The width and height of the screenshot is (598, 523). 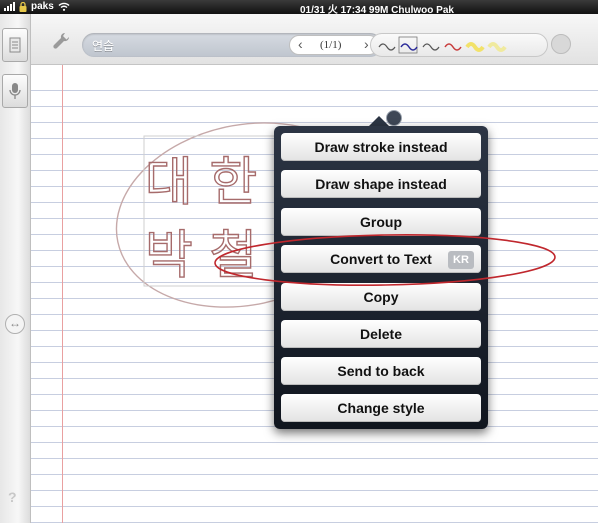 What do you see at coordinates (394, 118) in the screenshot?
I see `close-icon` at bounding box center [394, 118].